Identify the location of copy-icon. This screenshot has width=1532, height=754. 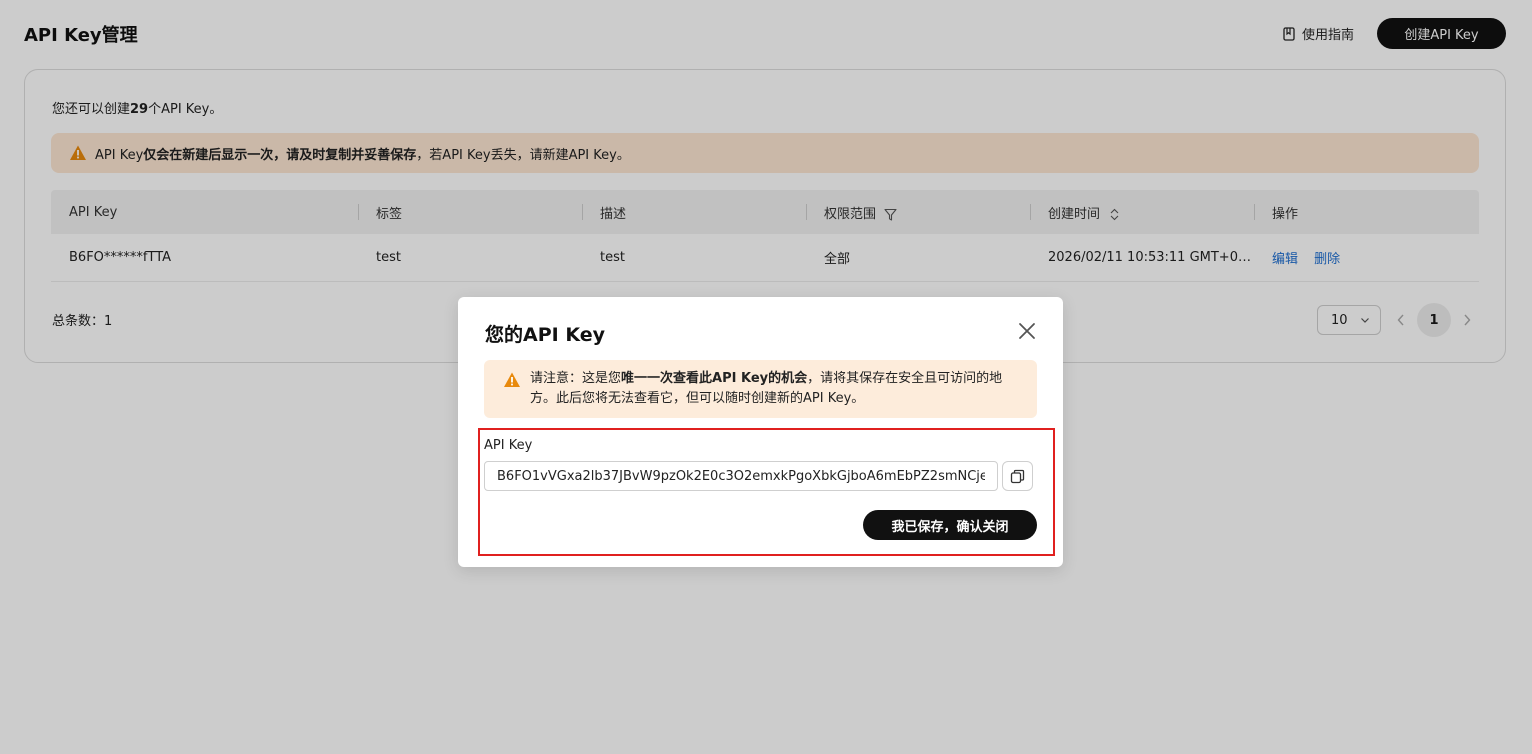
(1017, 476).